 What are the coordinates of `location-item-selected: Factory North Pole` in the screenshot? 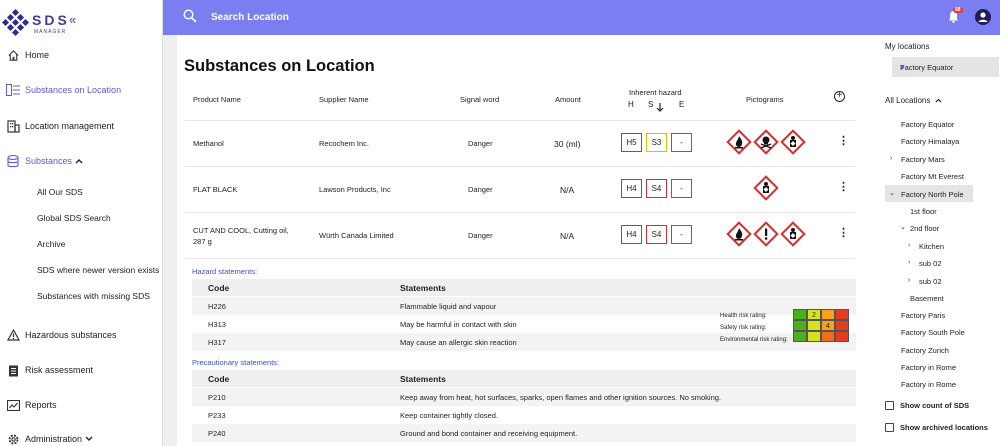 It's located at (932, 194).